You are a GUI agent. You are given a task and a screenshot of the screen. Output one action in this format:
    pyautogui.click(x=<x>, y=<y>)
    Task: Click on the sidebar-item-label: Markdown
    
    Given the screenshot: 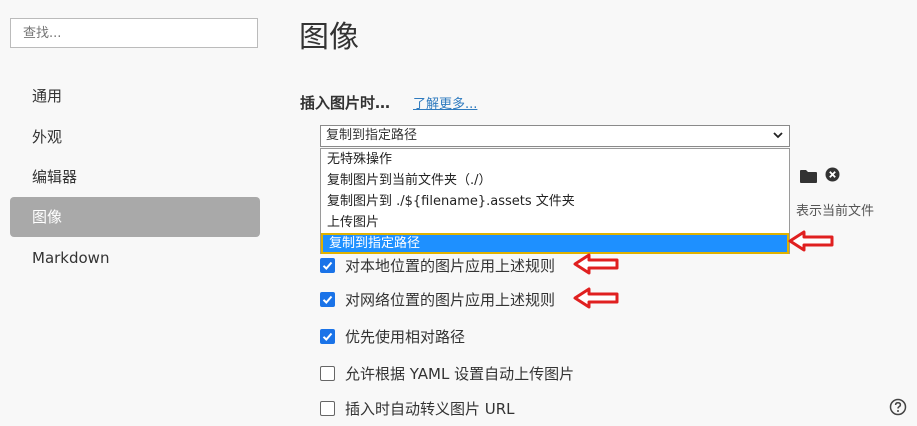 What is the action you would take?
    pyautogui.click(x=71, y=258)
    